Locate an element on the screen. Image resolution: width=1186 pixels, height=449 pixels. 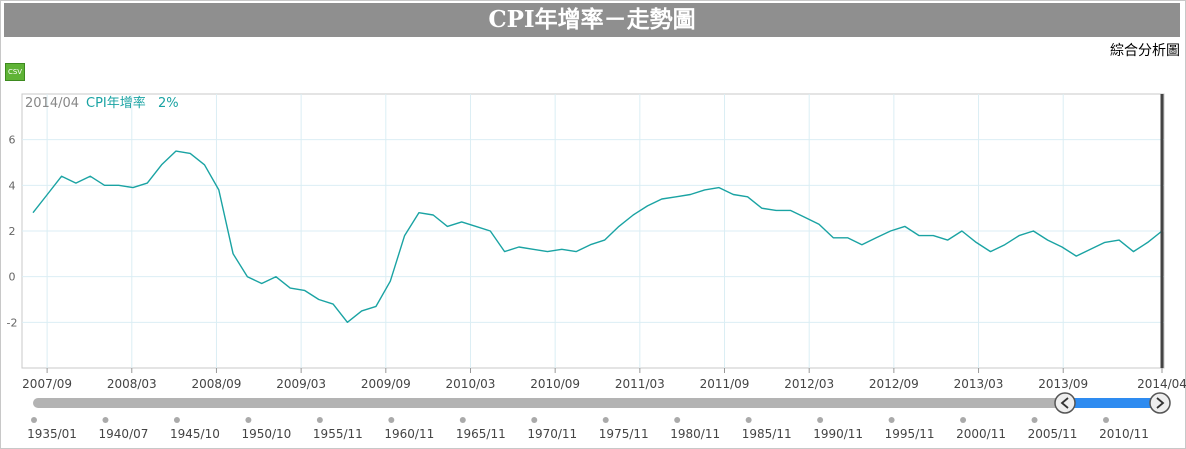
navigator-tick-label: 2000/11 is located at coordinates (981, 434).